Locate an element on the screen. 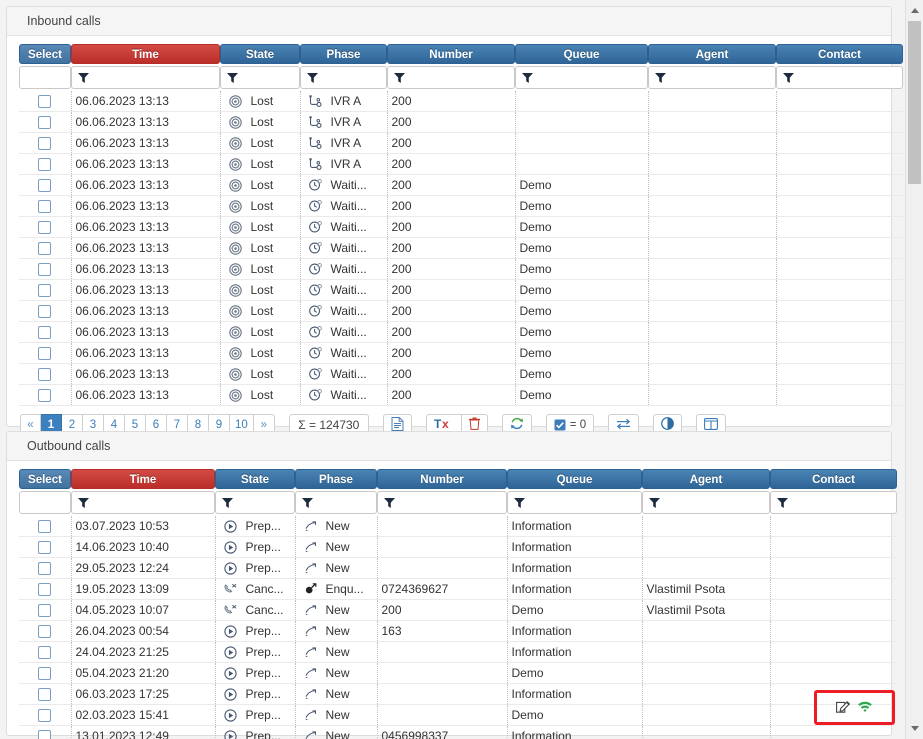 This screenshot has width=923, height=739. wifi-signal-icon is located at coordinates (865, 708).